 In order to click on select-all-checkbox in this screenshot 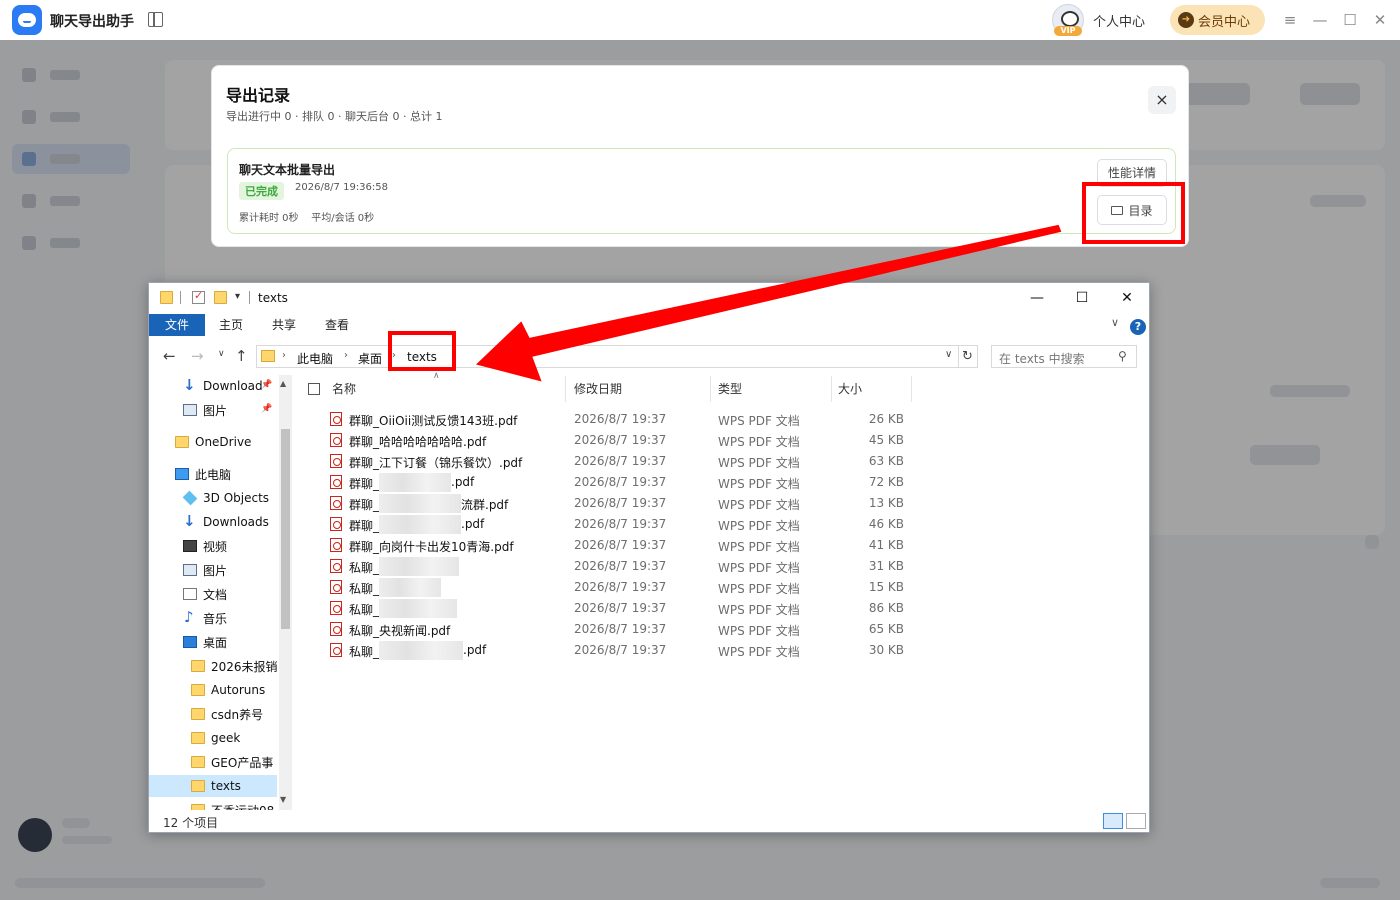, I will do `click(314, 389)`.